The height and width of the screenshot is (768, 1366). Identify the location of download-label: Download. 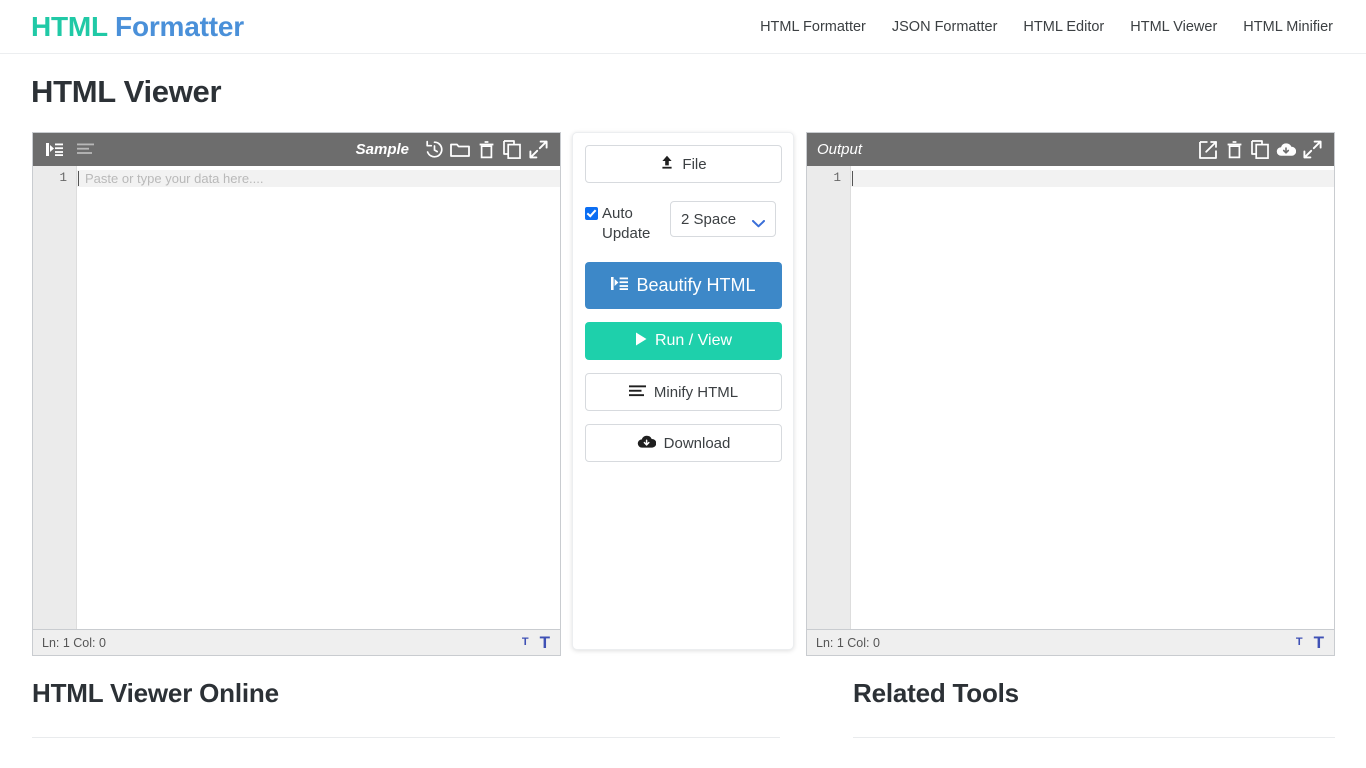
(697, 443).